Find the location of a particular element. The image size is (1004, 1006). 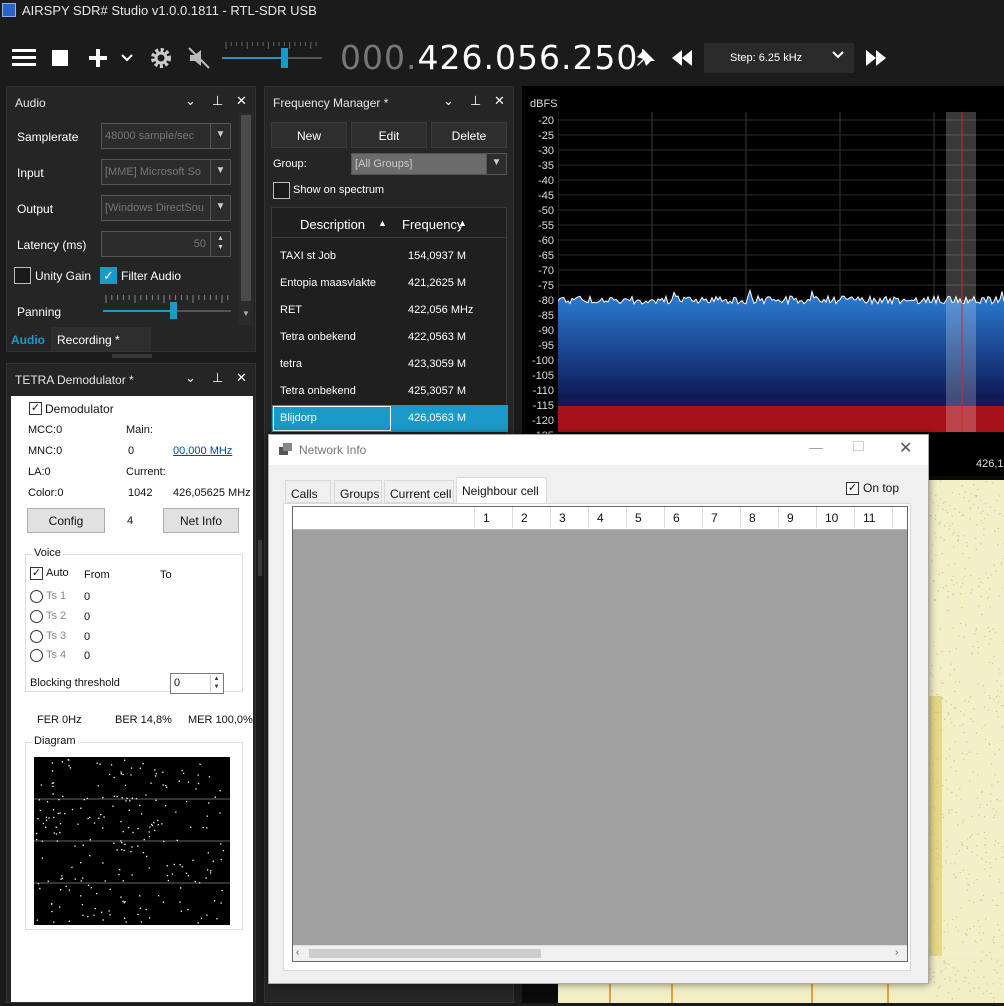

main-toolbar: 000.426.056.250 Step: 6.25 kHz is located at coordinates (502, 58).